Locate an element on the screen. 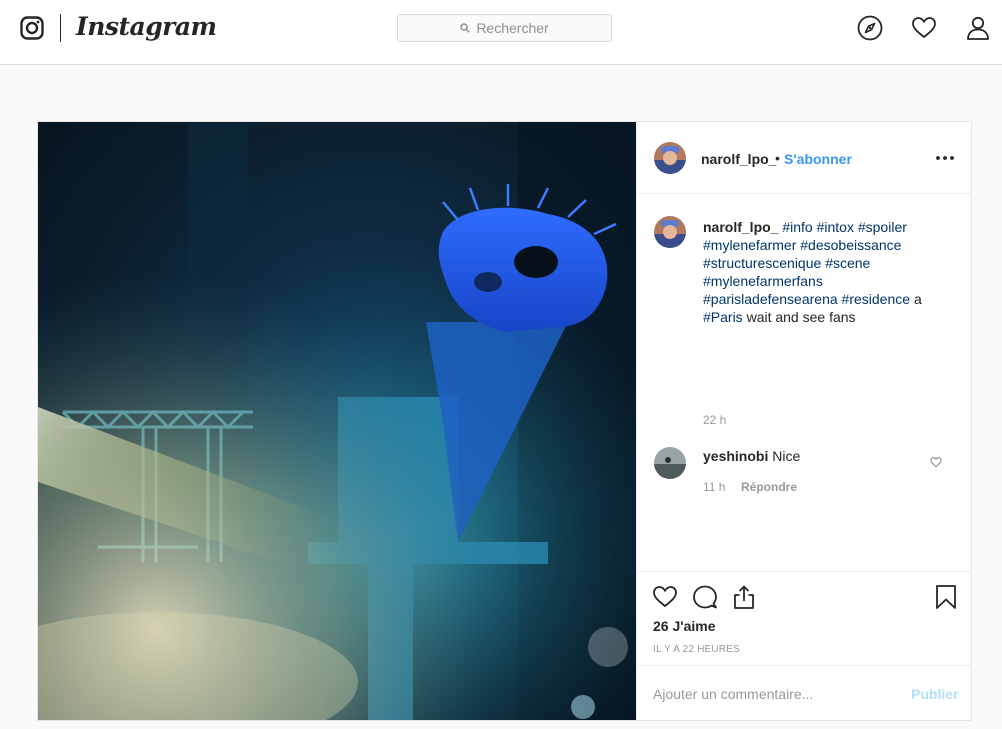 The height and width of the screenshot is (729, 1002). hashtag-link: #mylenefarmerfans is located at coordinates (763, 281).